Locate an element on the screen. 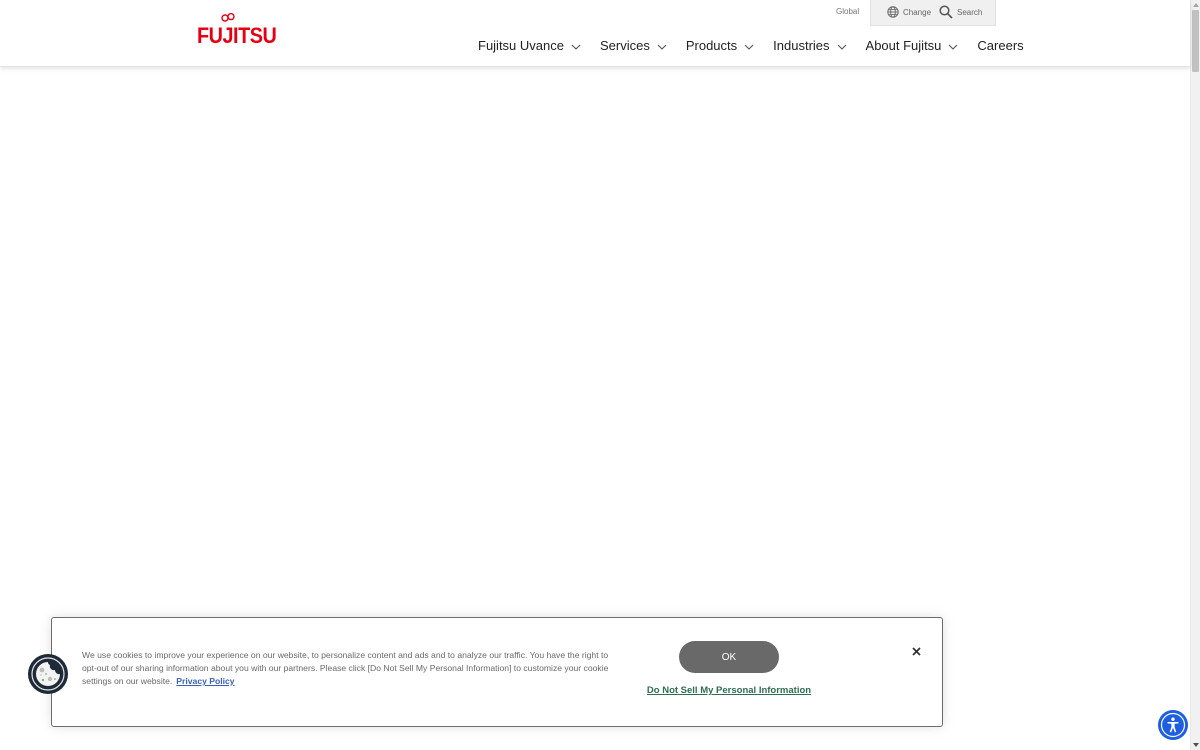 The width and height of the screenshot is (1200, 750). change-region-button: Change is located at coordinates (909, 12).